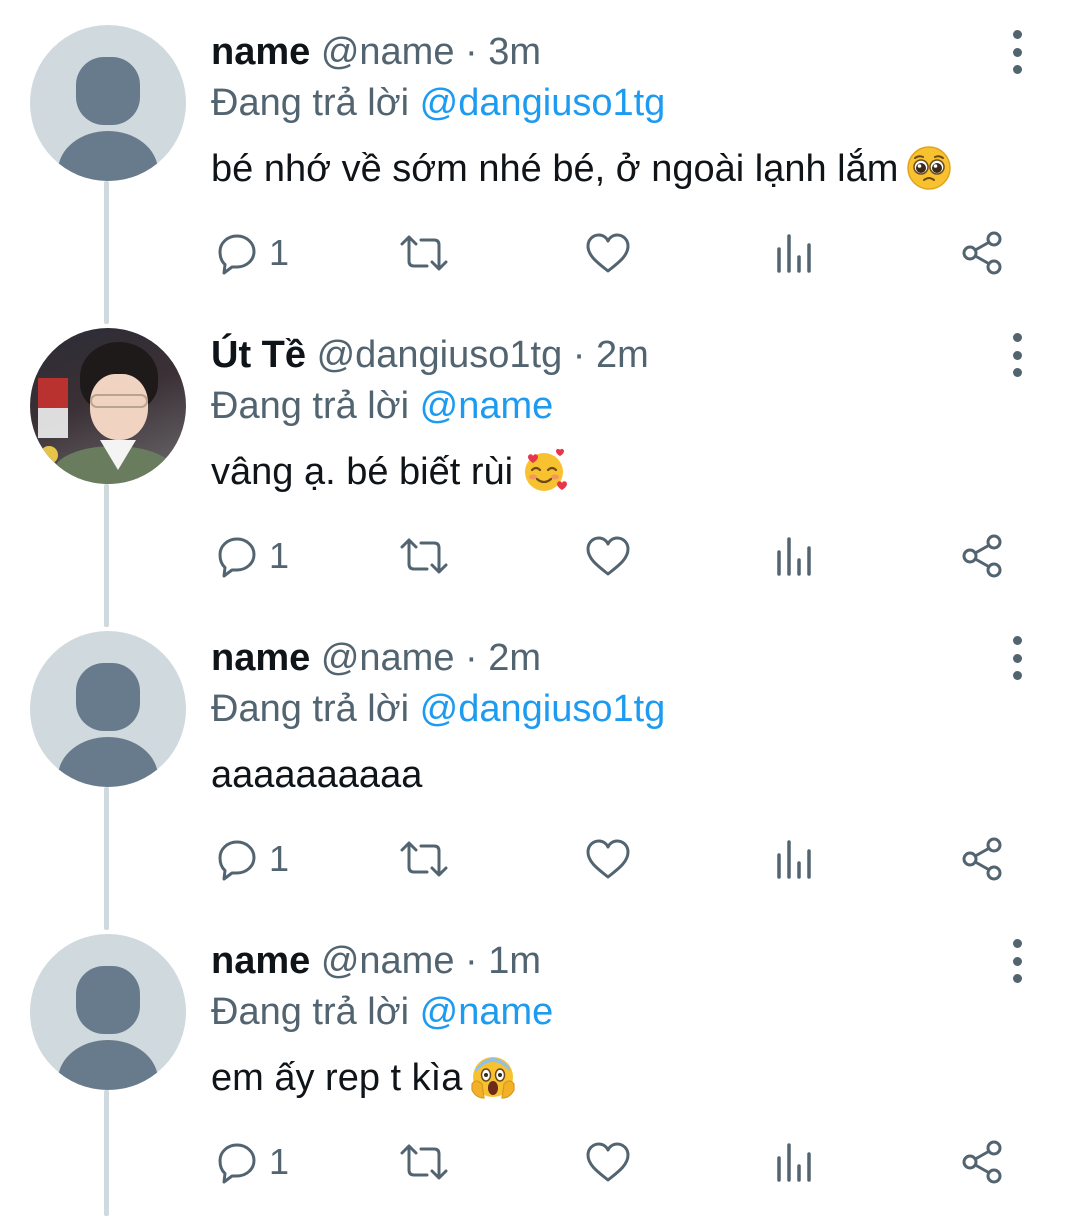  I want to click on tweet-header: name @name · 3m, so click(376, 52).